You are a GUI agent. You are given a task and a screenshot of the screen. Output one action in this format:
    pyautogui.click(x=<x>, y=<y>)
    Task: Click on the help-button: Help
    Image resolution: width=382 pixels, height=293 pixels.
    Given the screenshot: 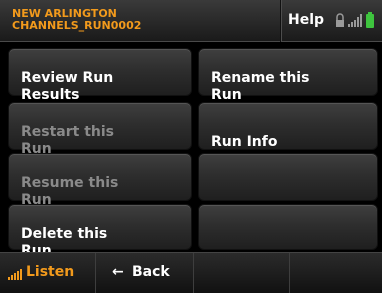 What is the action you would take?
    pyautogui.click(x=306, y=20)
    